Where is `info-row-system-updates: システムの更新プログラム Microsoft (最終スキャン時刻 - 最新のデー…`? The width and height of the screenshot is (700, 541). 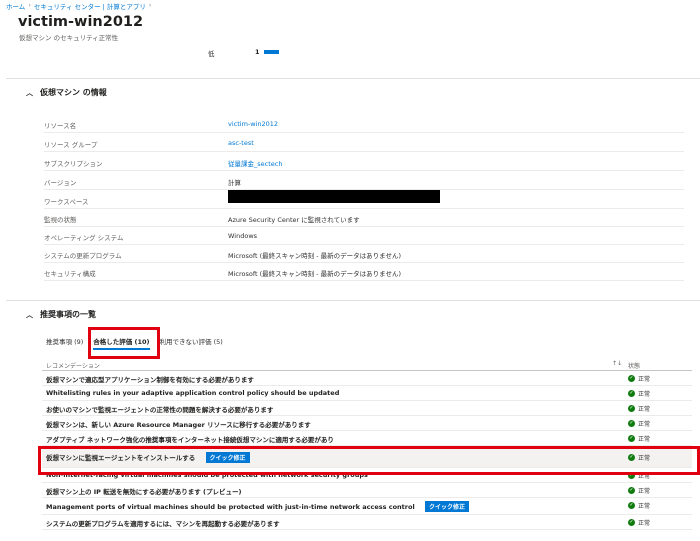
info-row-system-updates: システムの更新プログラム Microsoft (最終スキャン時刻 - 最新のデー… is located at coordinates (364, 254).